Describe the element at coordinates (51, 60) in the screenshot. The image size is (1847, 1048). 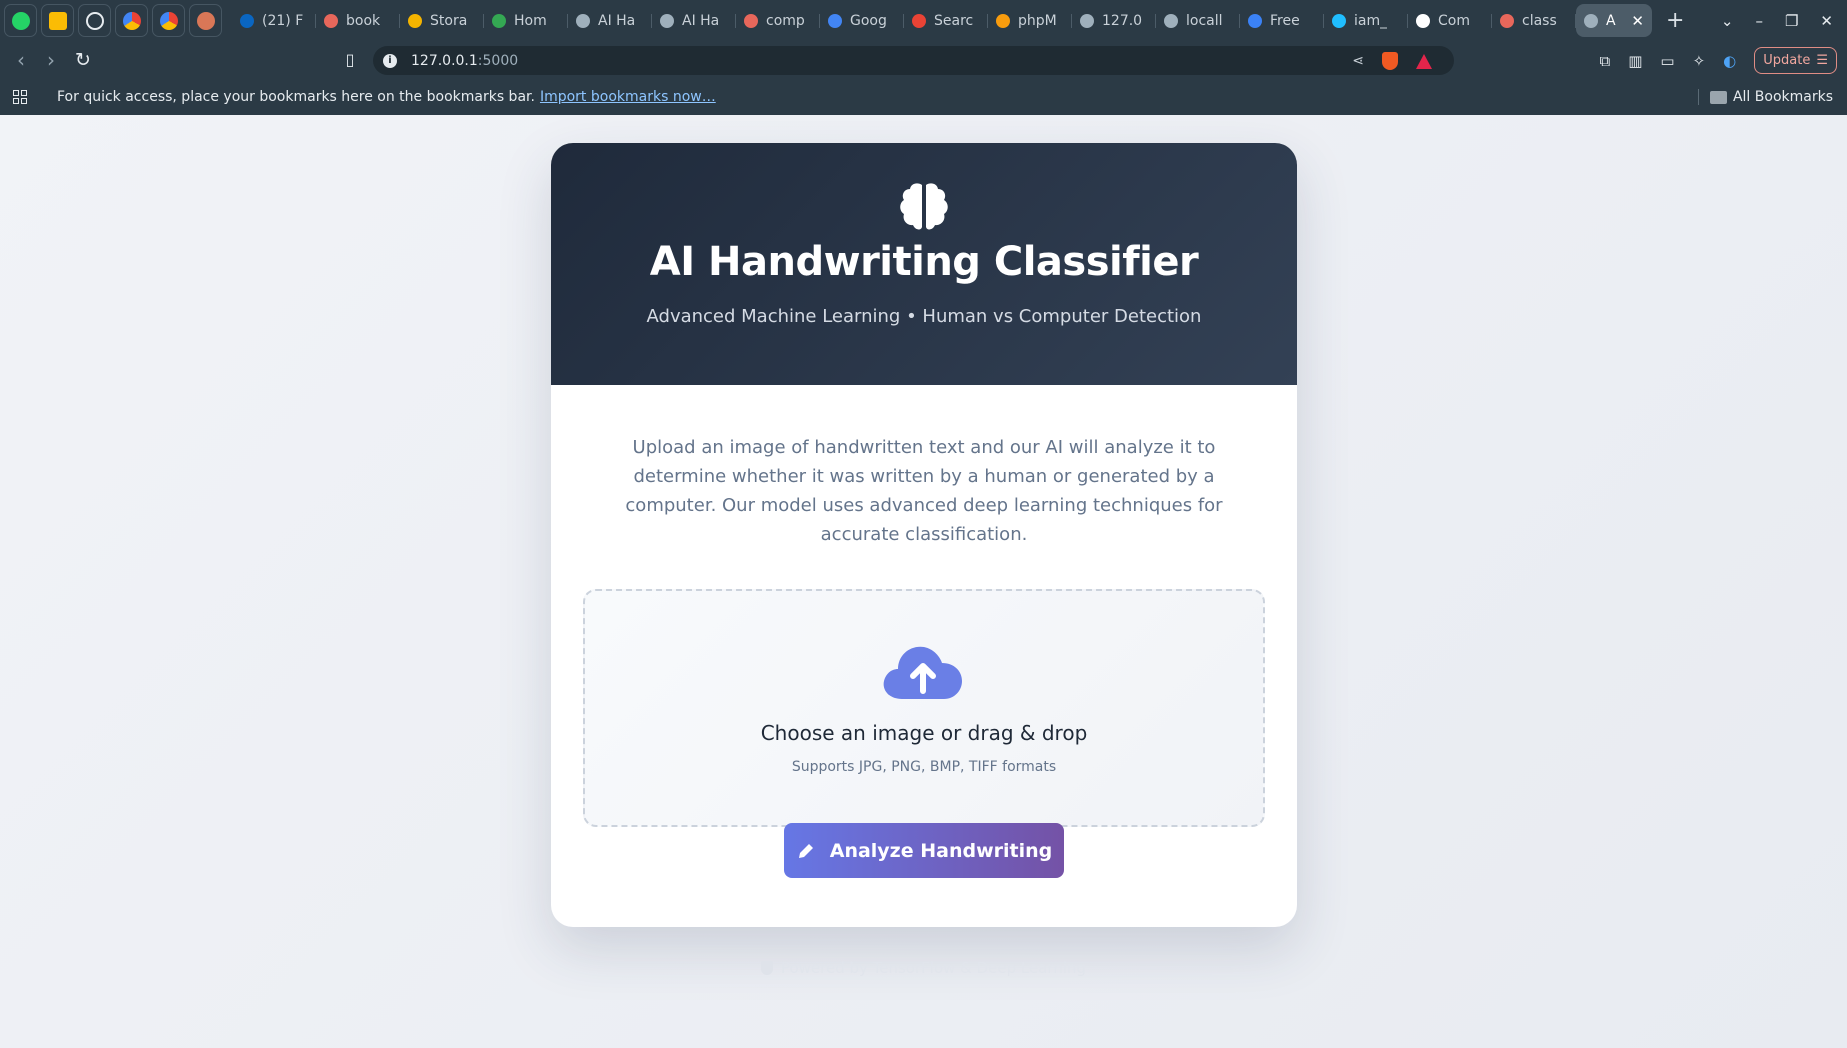
I see `forward-button: ›` at that location.